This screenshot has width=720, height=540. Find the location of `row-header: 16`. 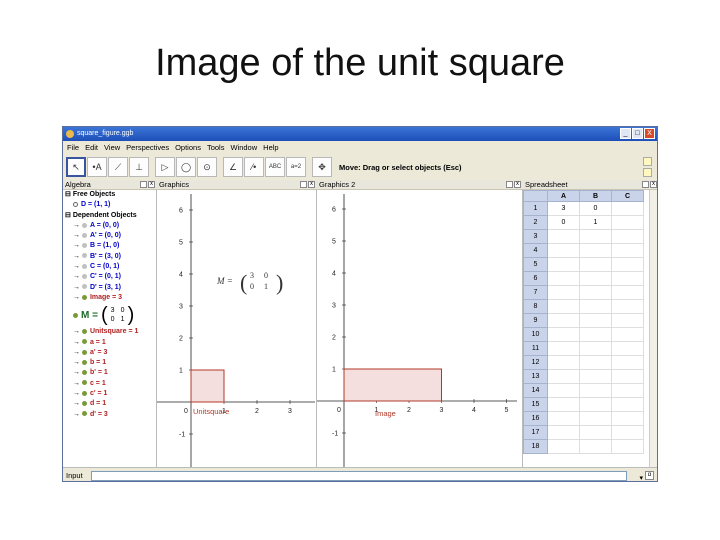

row-header: 16 is located at coordinates (535, 418).